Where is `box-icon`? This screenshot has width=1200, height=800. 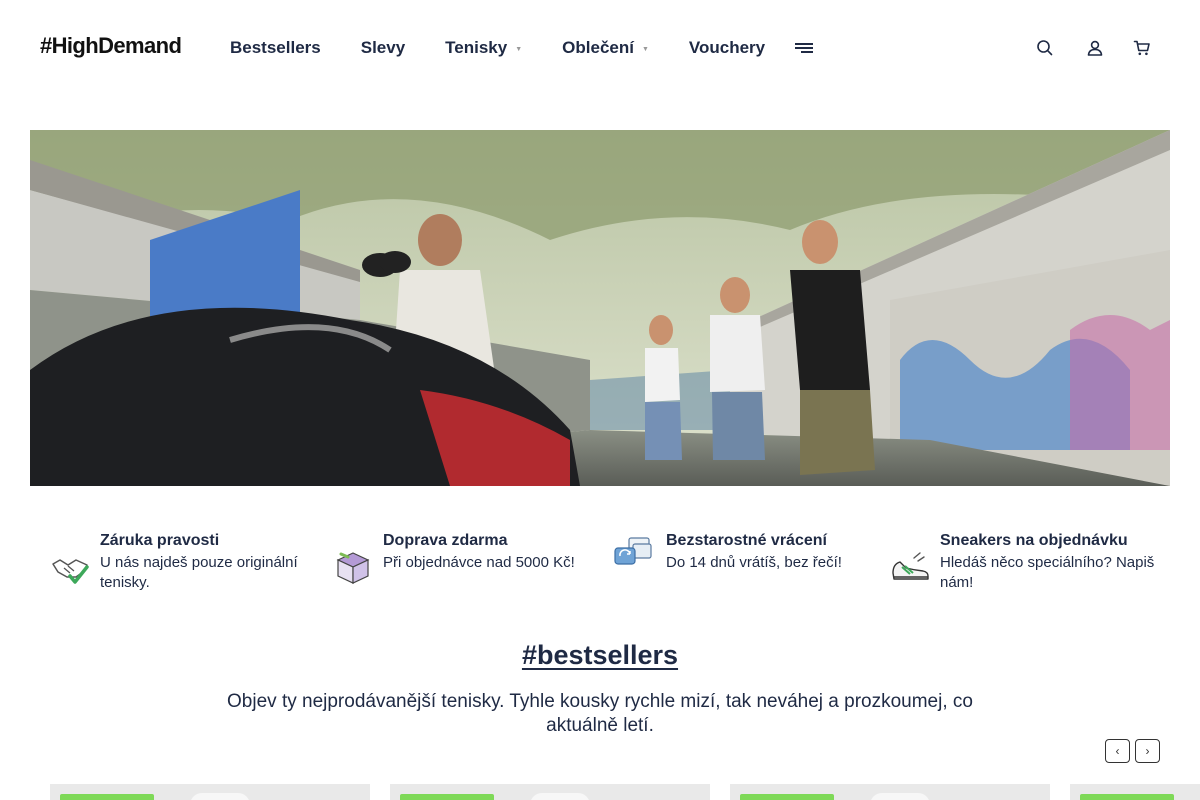 box-icon is located at coordinates (353, 568).